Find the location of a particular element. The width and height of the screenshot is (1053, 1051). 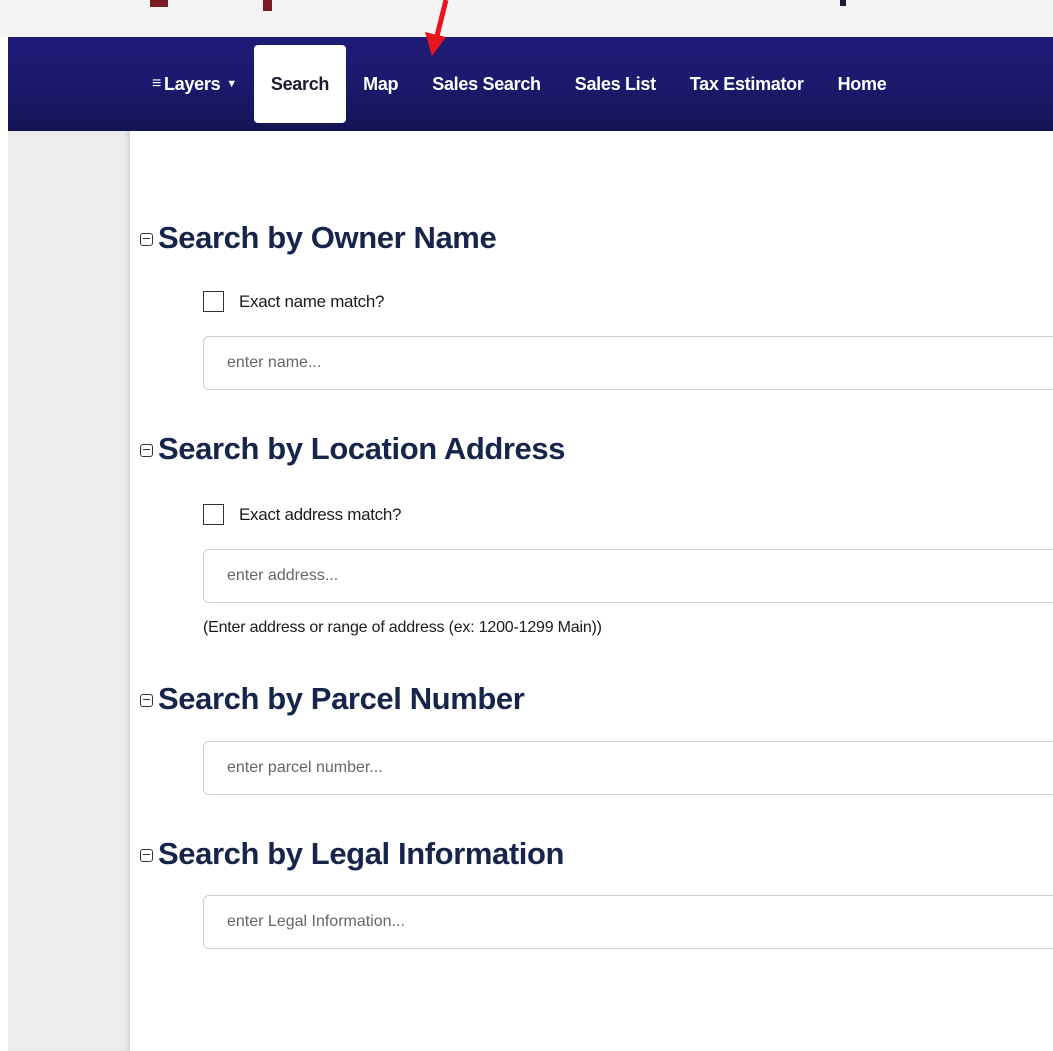

address-input is located at coordinates (628, 576).